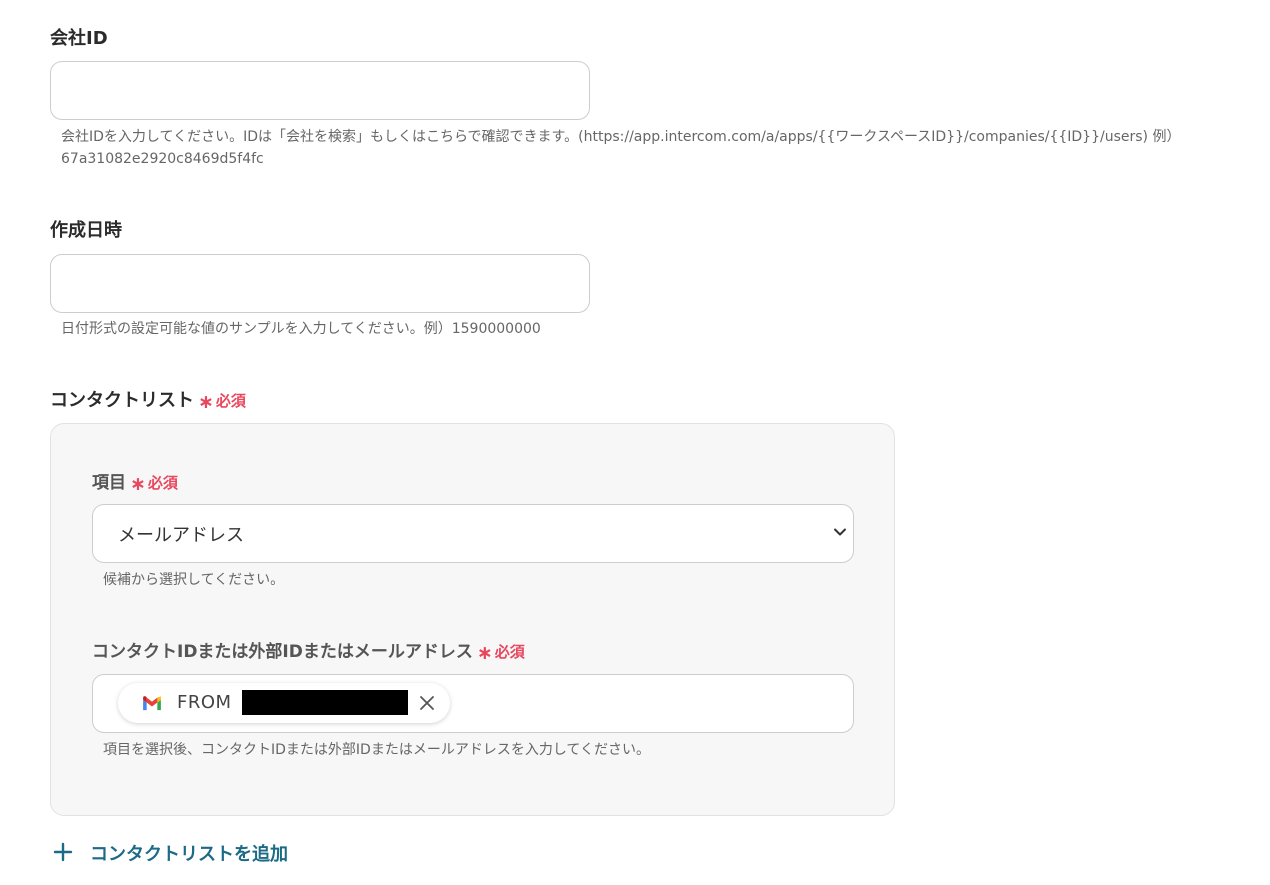  Describe the element at coordinates (840, 532) in the screenshot. I see `chevron-down-icon` at that location.